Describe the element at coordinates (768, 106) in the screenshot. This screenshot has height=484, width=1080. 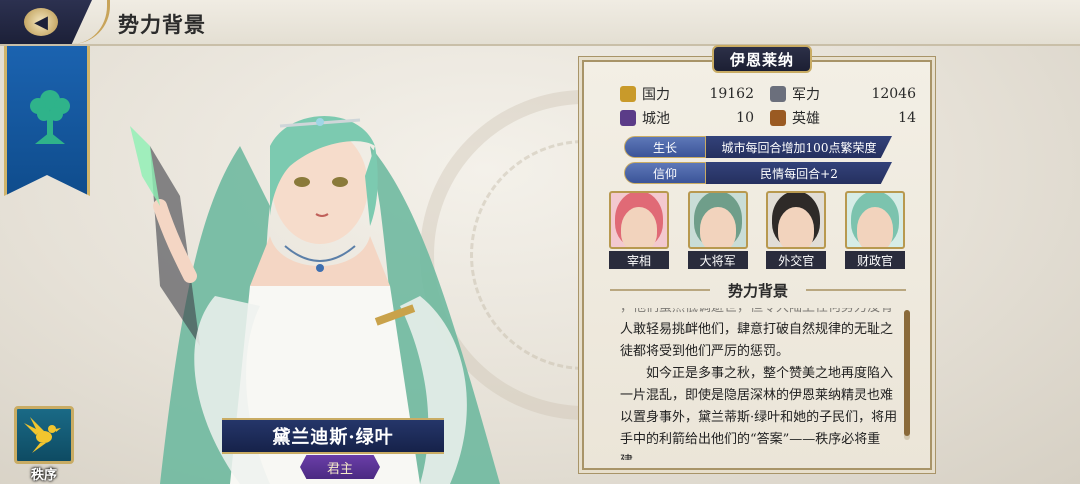
I see `faction-stats: 国力 19162 军力 12046 城池 10 英雄 14` at that location.